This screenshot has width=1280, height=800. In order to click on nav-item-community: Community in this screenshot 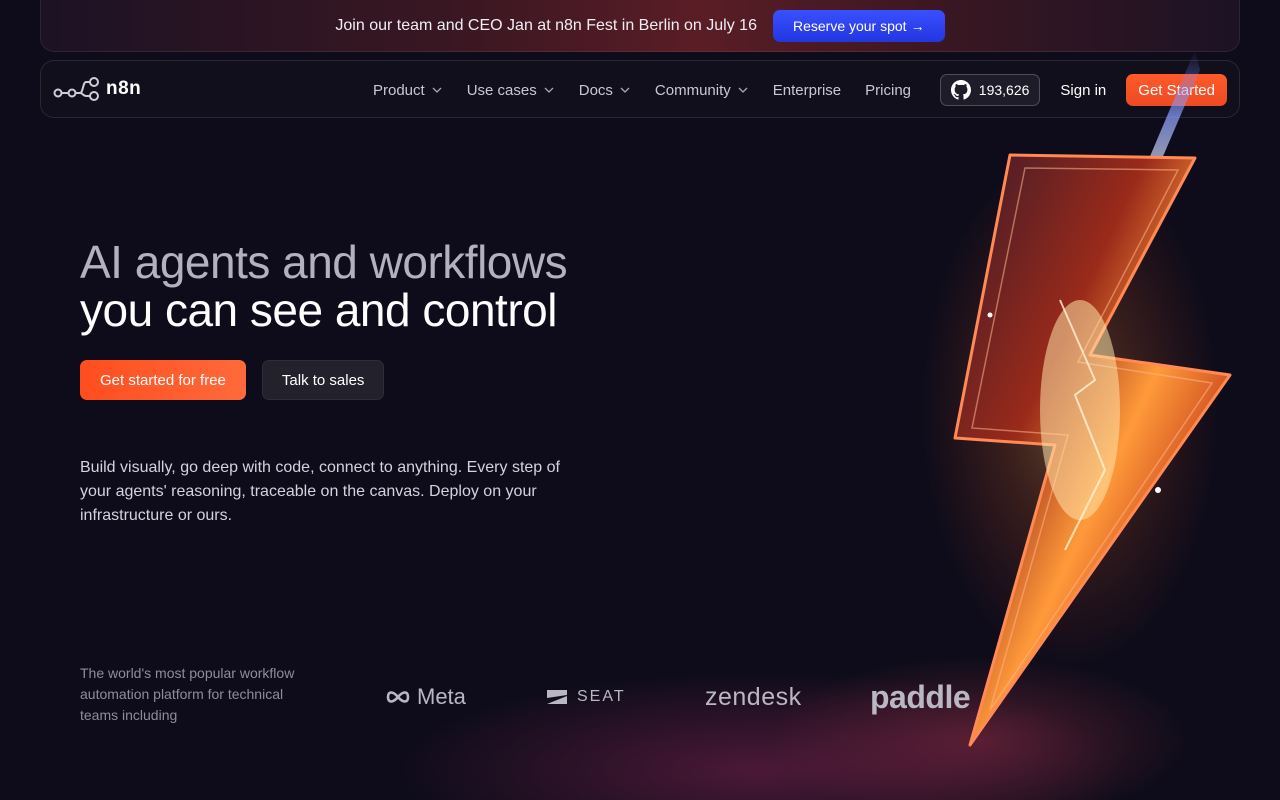, I will do `click(702, 90)`.